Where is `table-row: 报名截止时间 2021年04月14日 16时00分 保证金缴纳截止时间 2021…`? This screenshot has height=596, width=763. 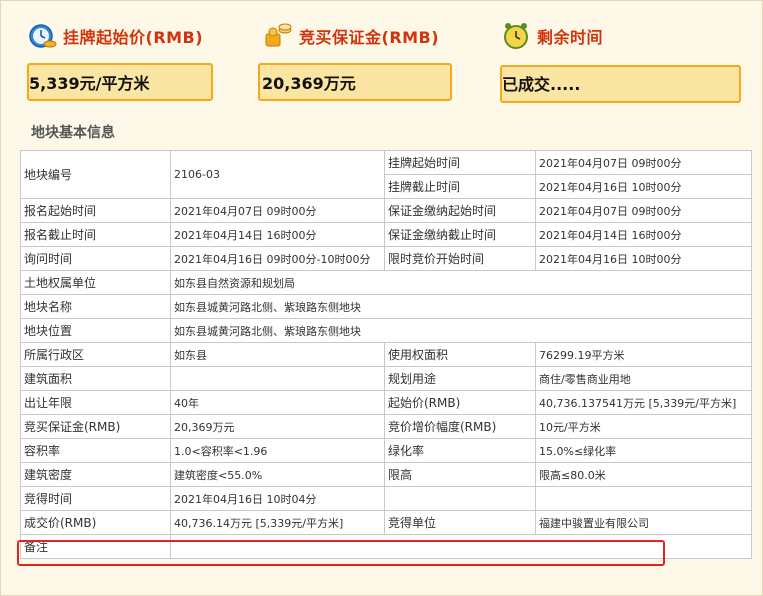 table-row: 报名截止时间 2021年04月14日 16时00分 保证金缴纳截止时间 2021… is located at coordinates (386, 234).